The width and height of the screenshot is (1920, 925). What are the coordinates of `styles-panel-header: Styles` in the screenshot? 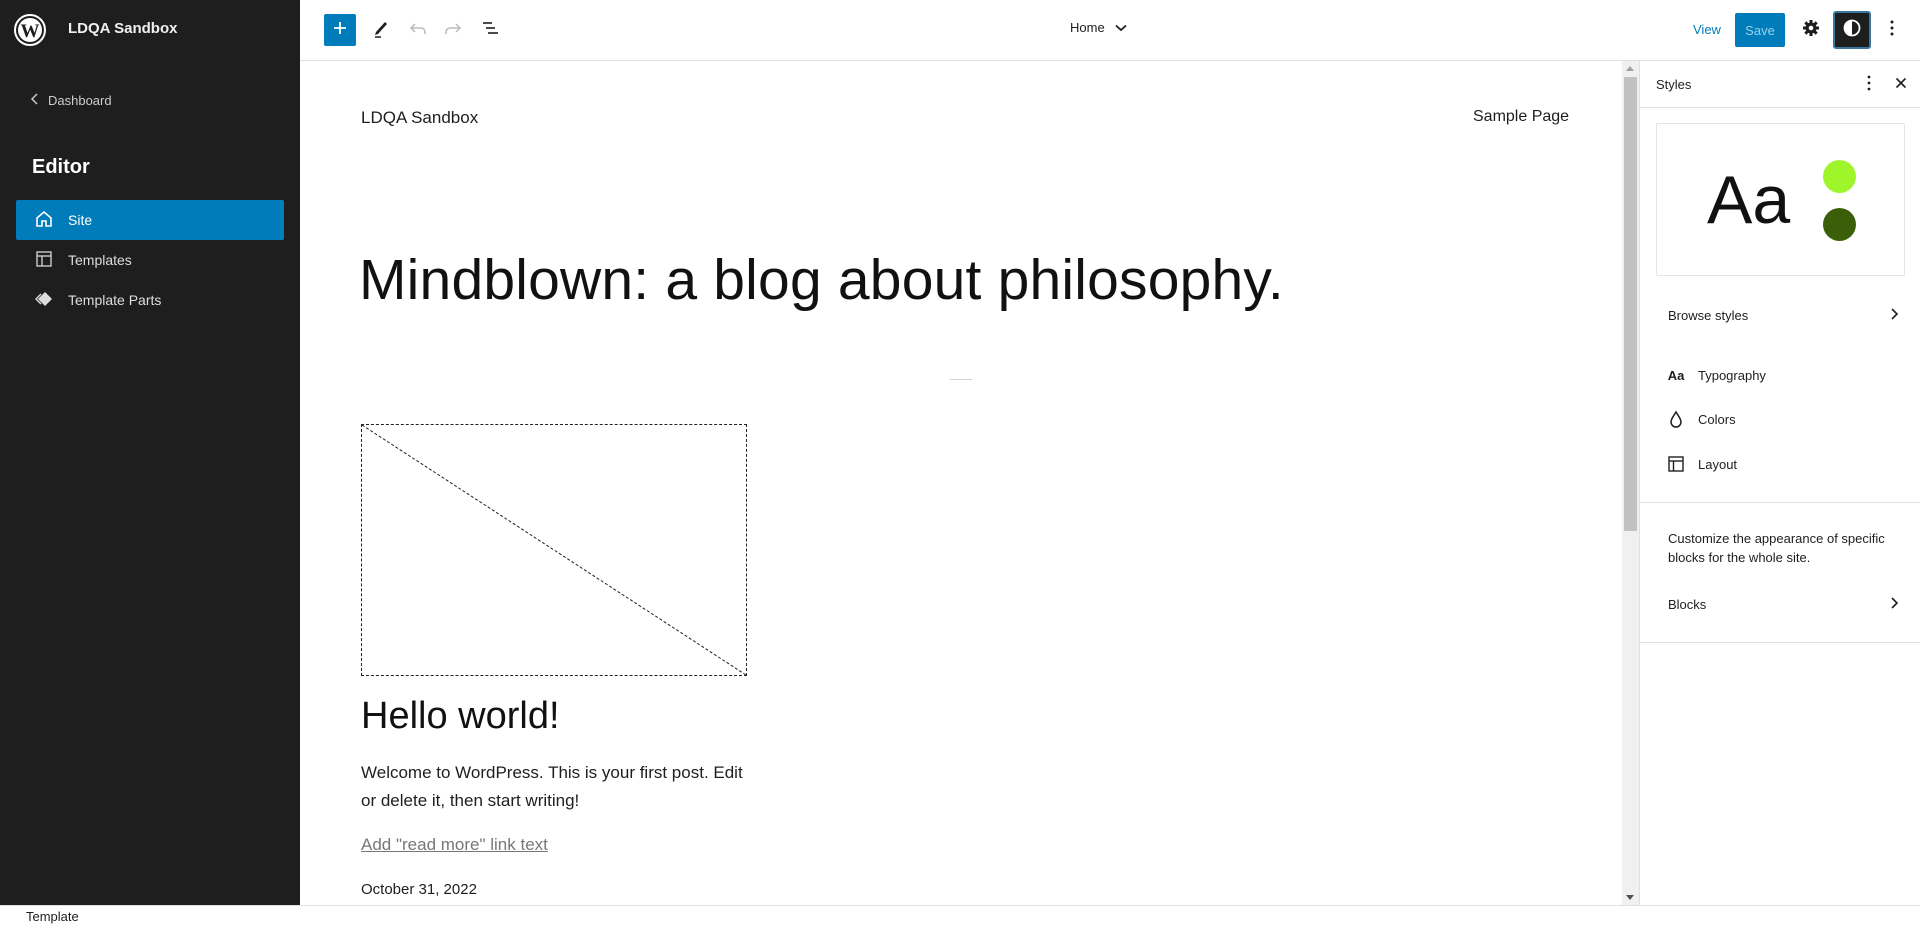 It's located at (1780, 84).